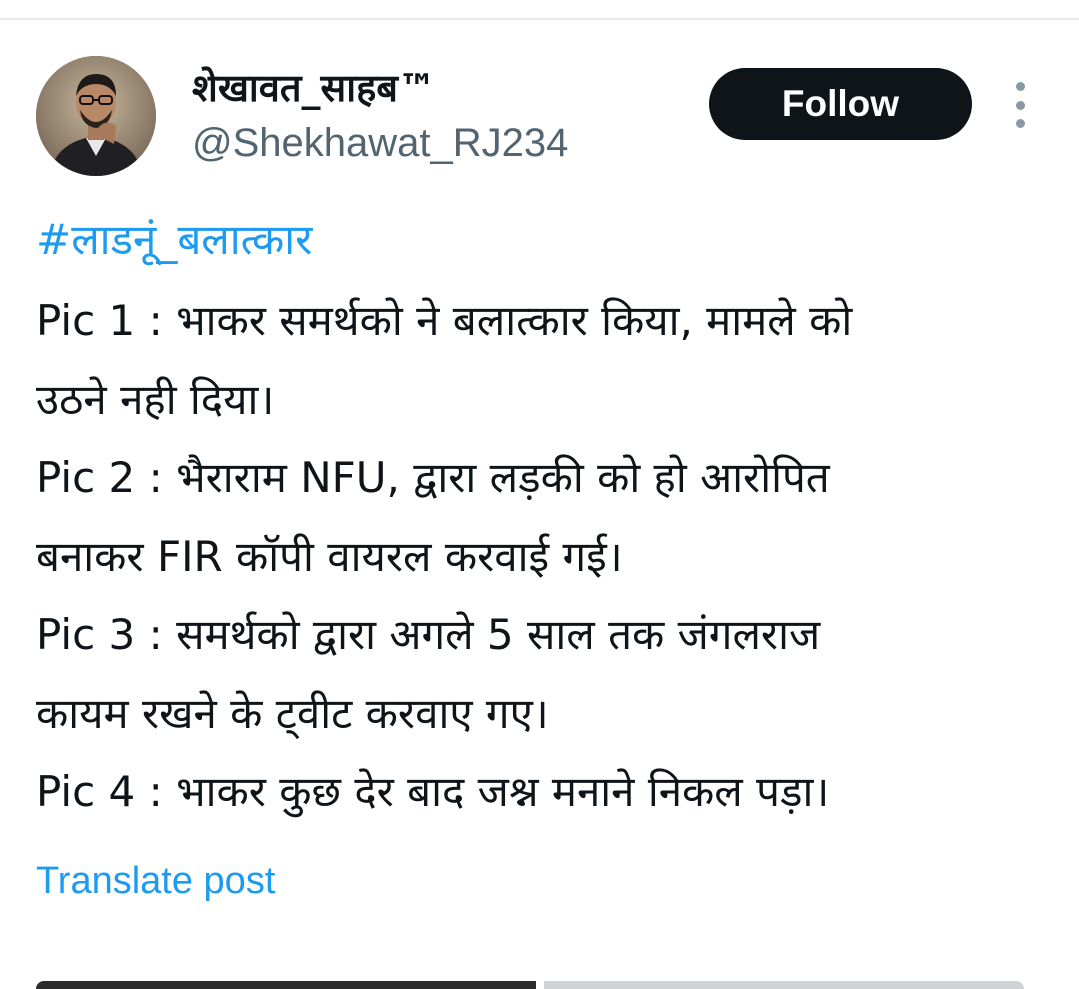 The height and width of the screenshot is (989, 1079). I want to click on avatar-image, so click(96, 116).